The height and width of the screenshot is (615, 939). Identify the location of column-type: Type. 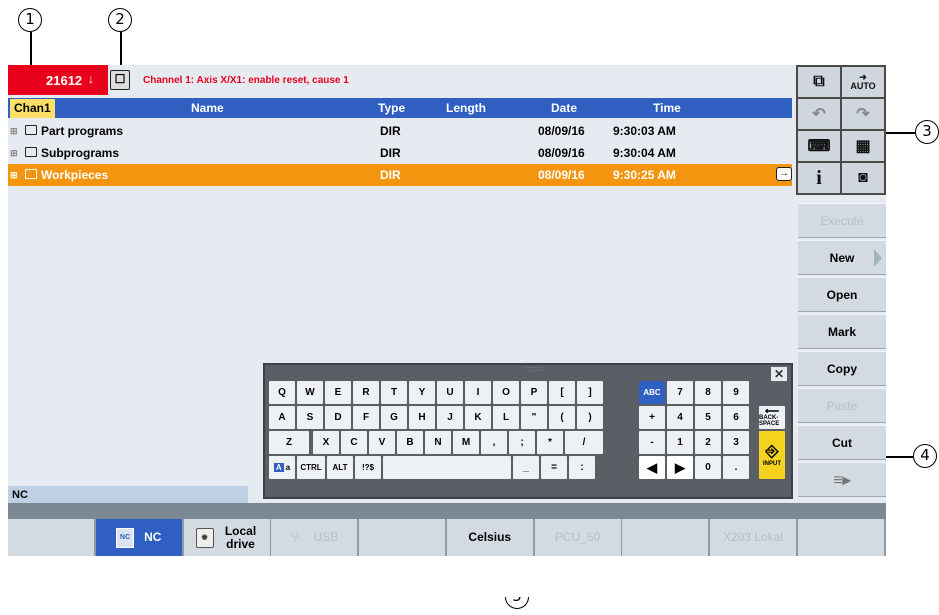
(391, 108).